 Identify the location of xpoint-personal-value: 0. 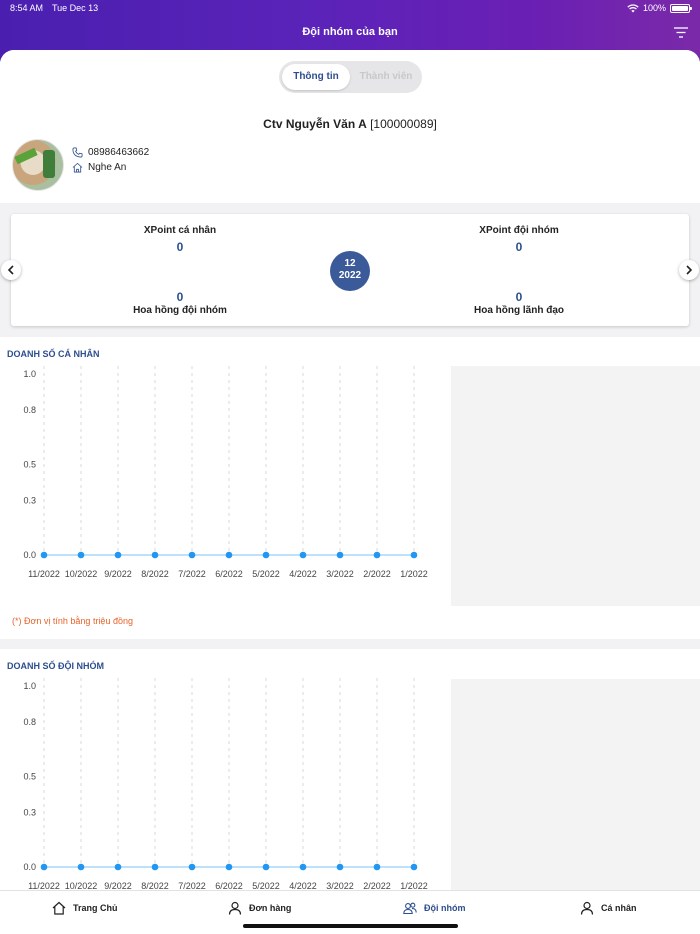
(180, 247).